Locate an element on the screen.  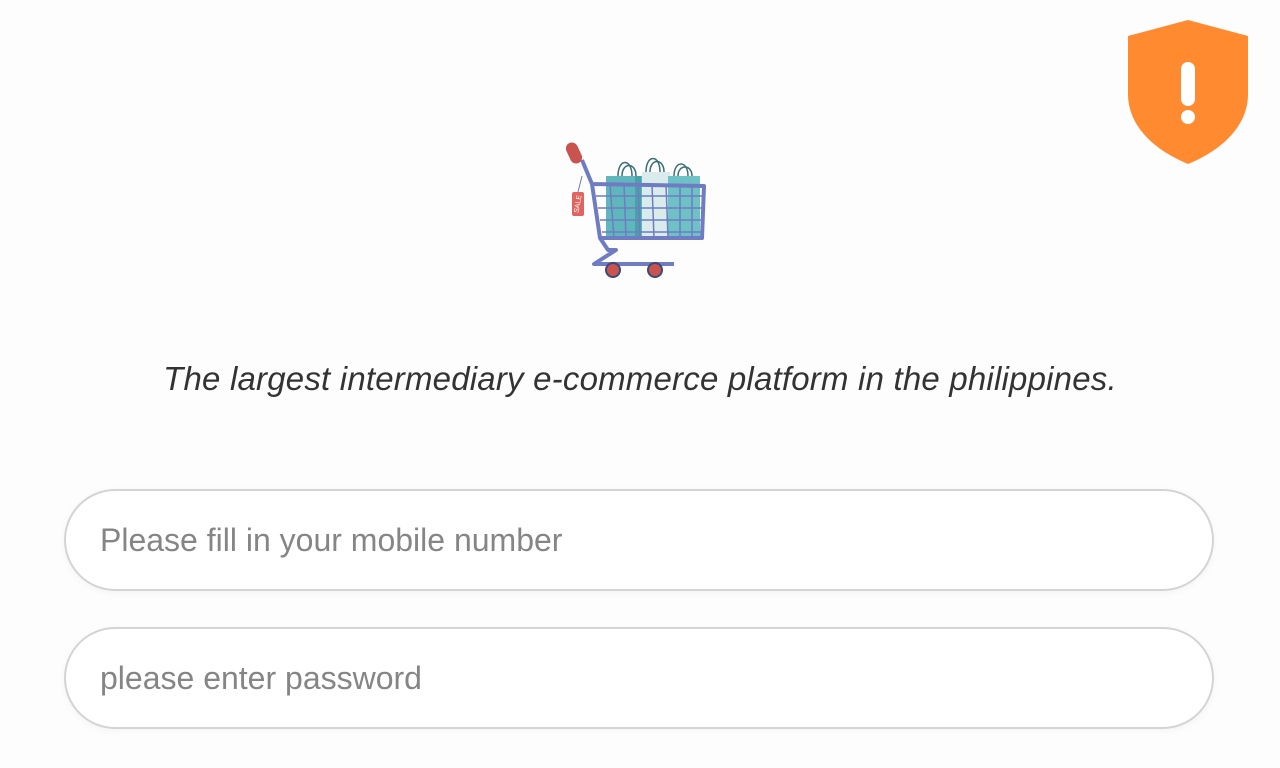
mobile-number-input is located at coordinates (635, 540).